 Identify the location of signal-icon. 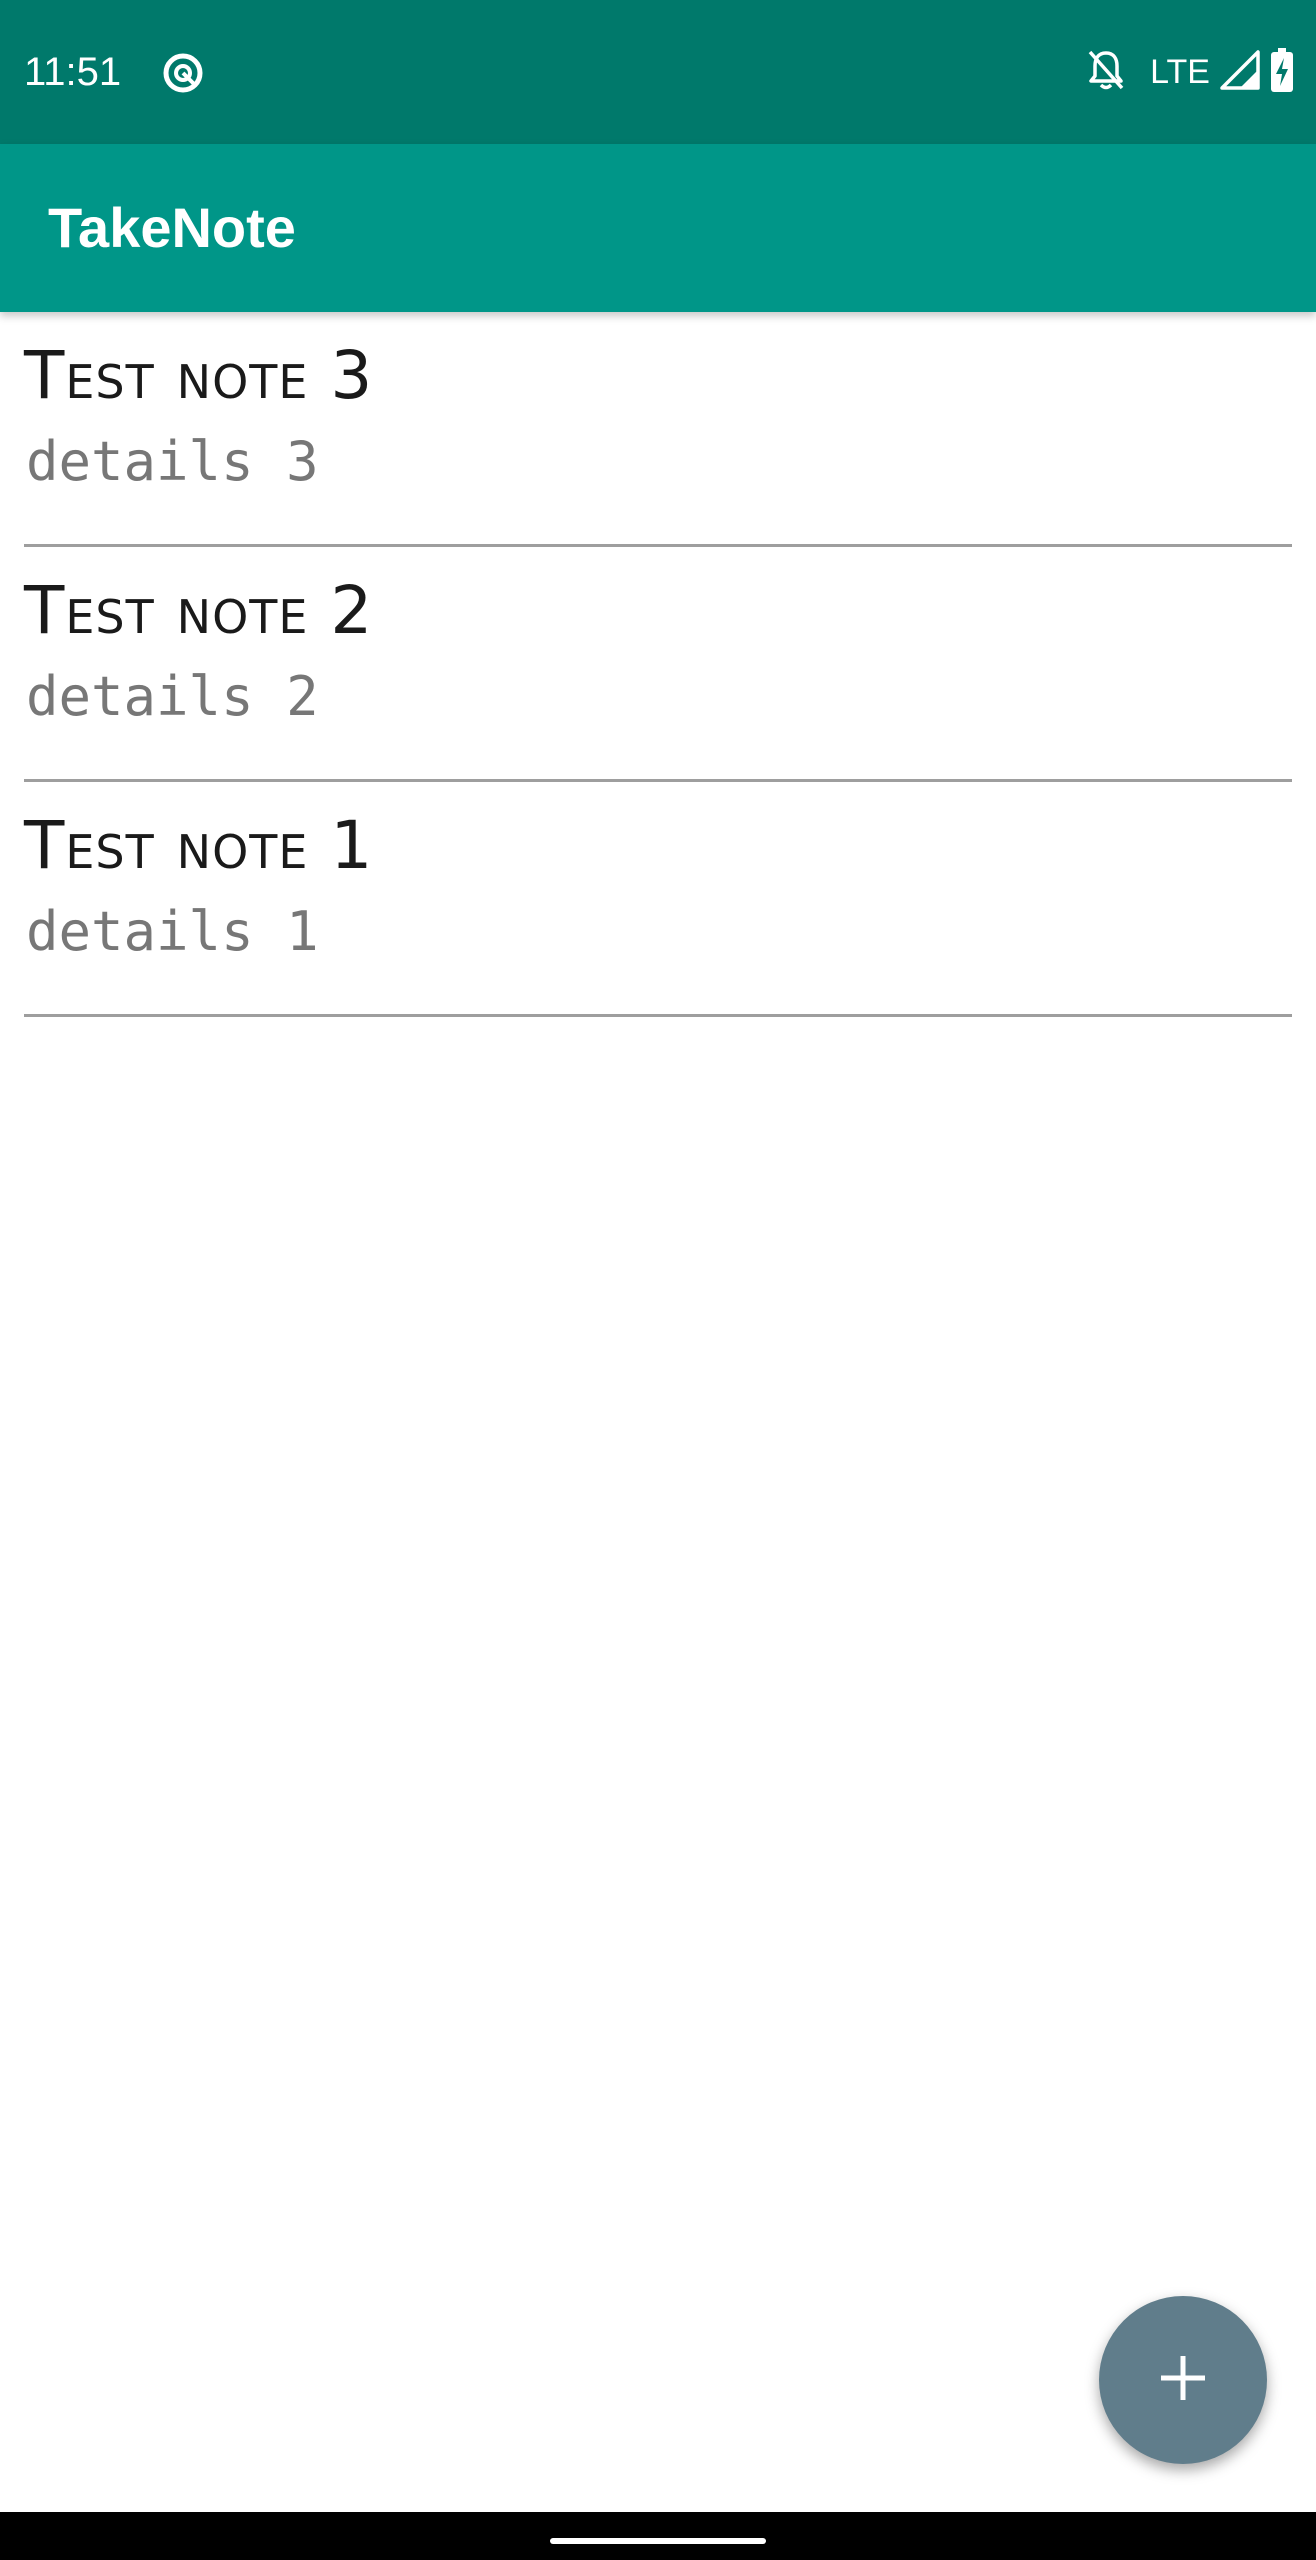
(1240, 72).